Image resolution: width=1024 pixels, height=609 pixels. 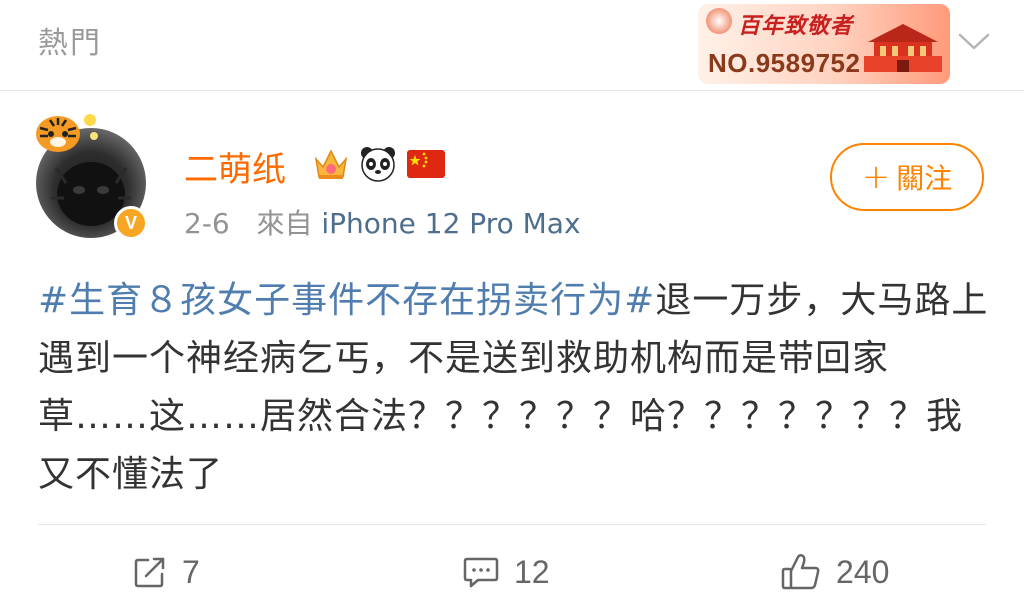 What do you see at coordinates (796, 26) in the screenshot?
I see `badge-title: 百年致敬者` at bounding box center [796, 26].